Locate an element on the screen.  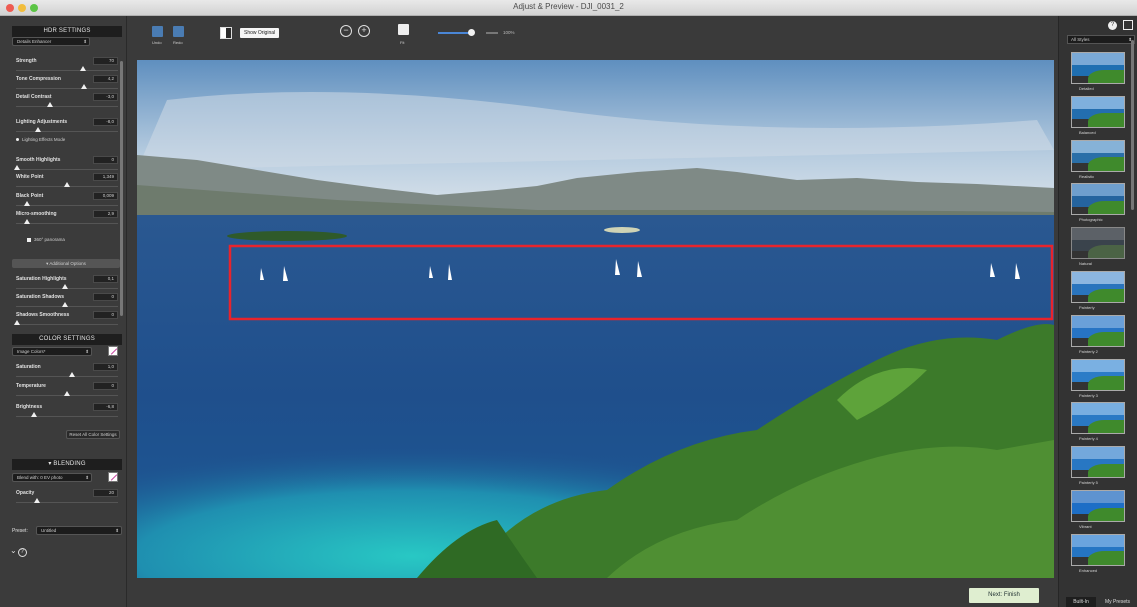
param-value: 4,2 is located at coordinates (105, 79).